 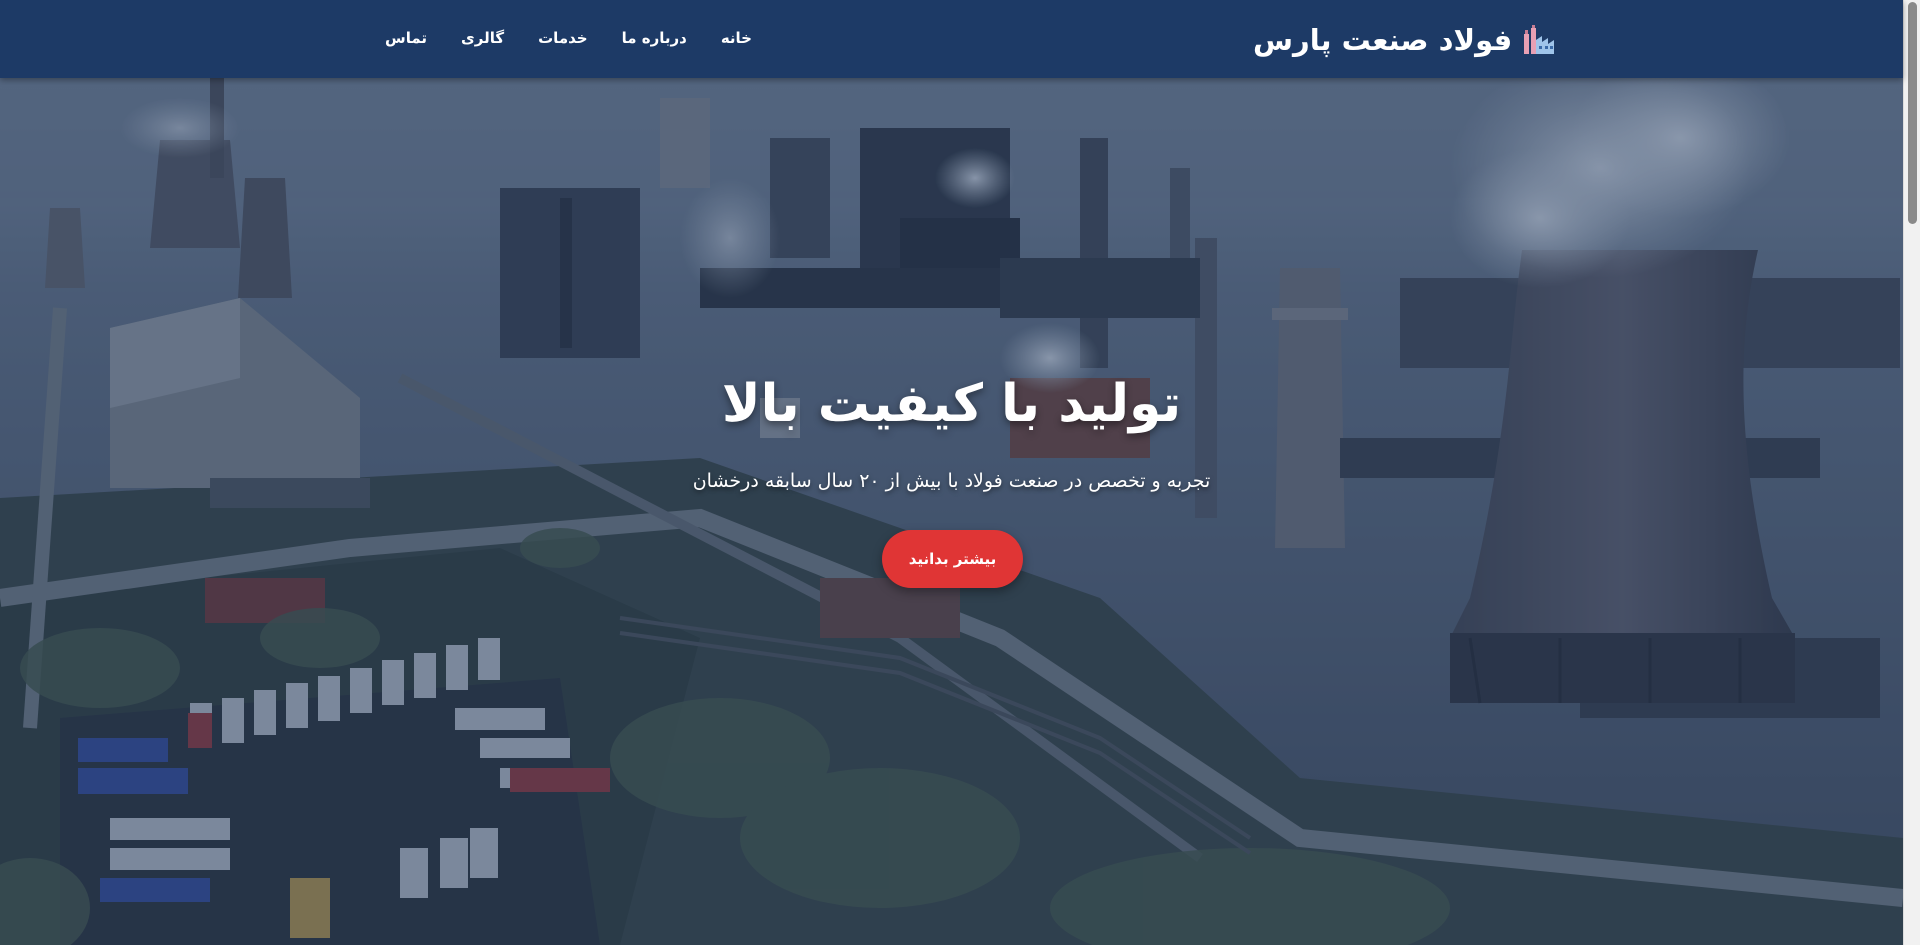 I want to click on nav-link-home: خانه, so click(x=736, y=38).